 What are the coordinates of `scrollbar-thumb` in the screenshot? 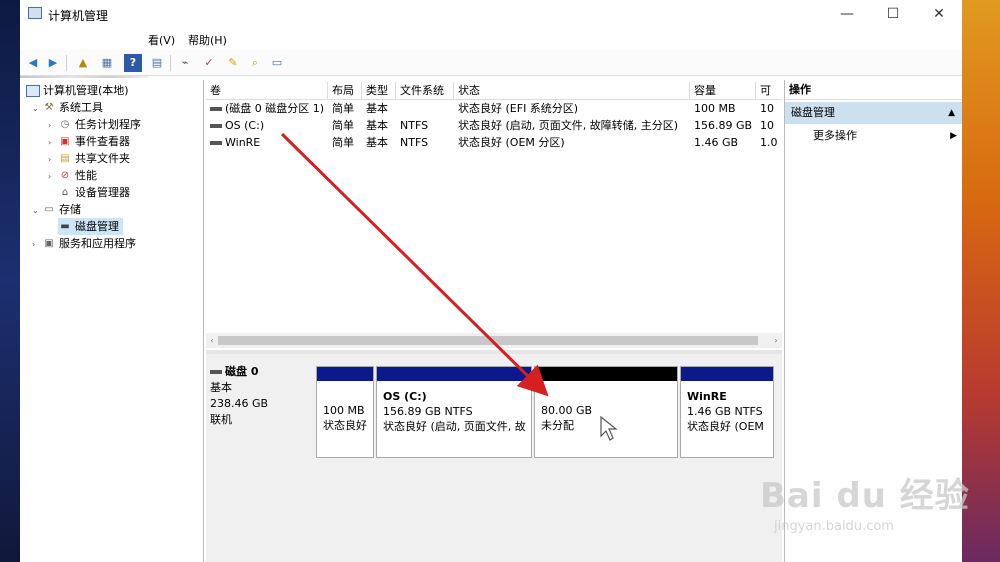 It's located at (488, 340).